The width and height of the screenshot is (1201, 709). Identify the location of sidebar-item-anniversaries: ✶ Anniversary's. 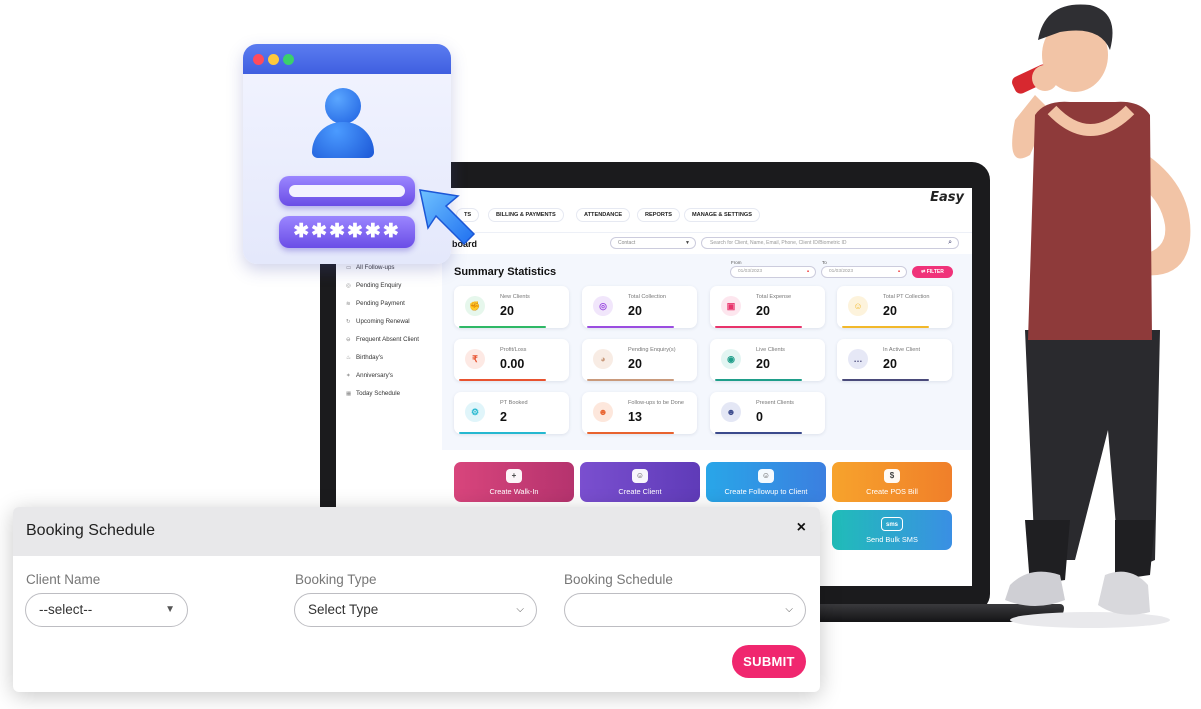
(369, 375).